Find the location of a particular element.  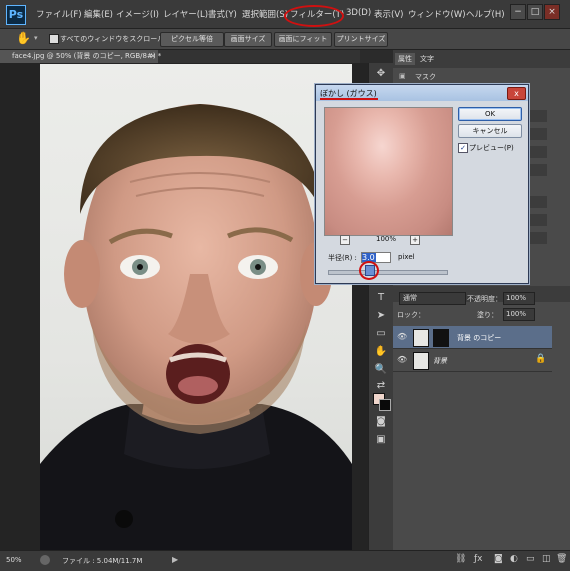

type-tool-icon: T is located at coordinates (381, 298).